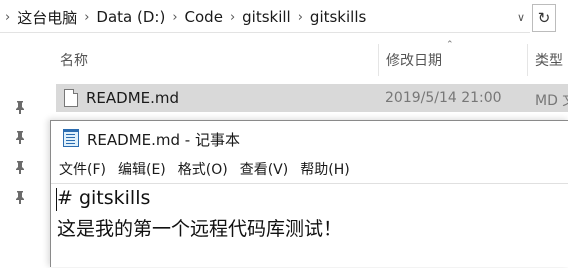 This screenshot has height=268, width=568. Describe the element at coordinates (309, 138) in the screenshot. I see `notepad-title-bar: README.md - 记事本` at that location.